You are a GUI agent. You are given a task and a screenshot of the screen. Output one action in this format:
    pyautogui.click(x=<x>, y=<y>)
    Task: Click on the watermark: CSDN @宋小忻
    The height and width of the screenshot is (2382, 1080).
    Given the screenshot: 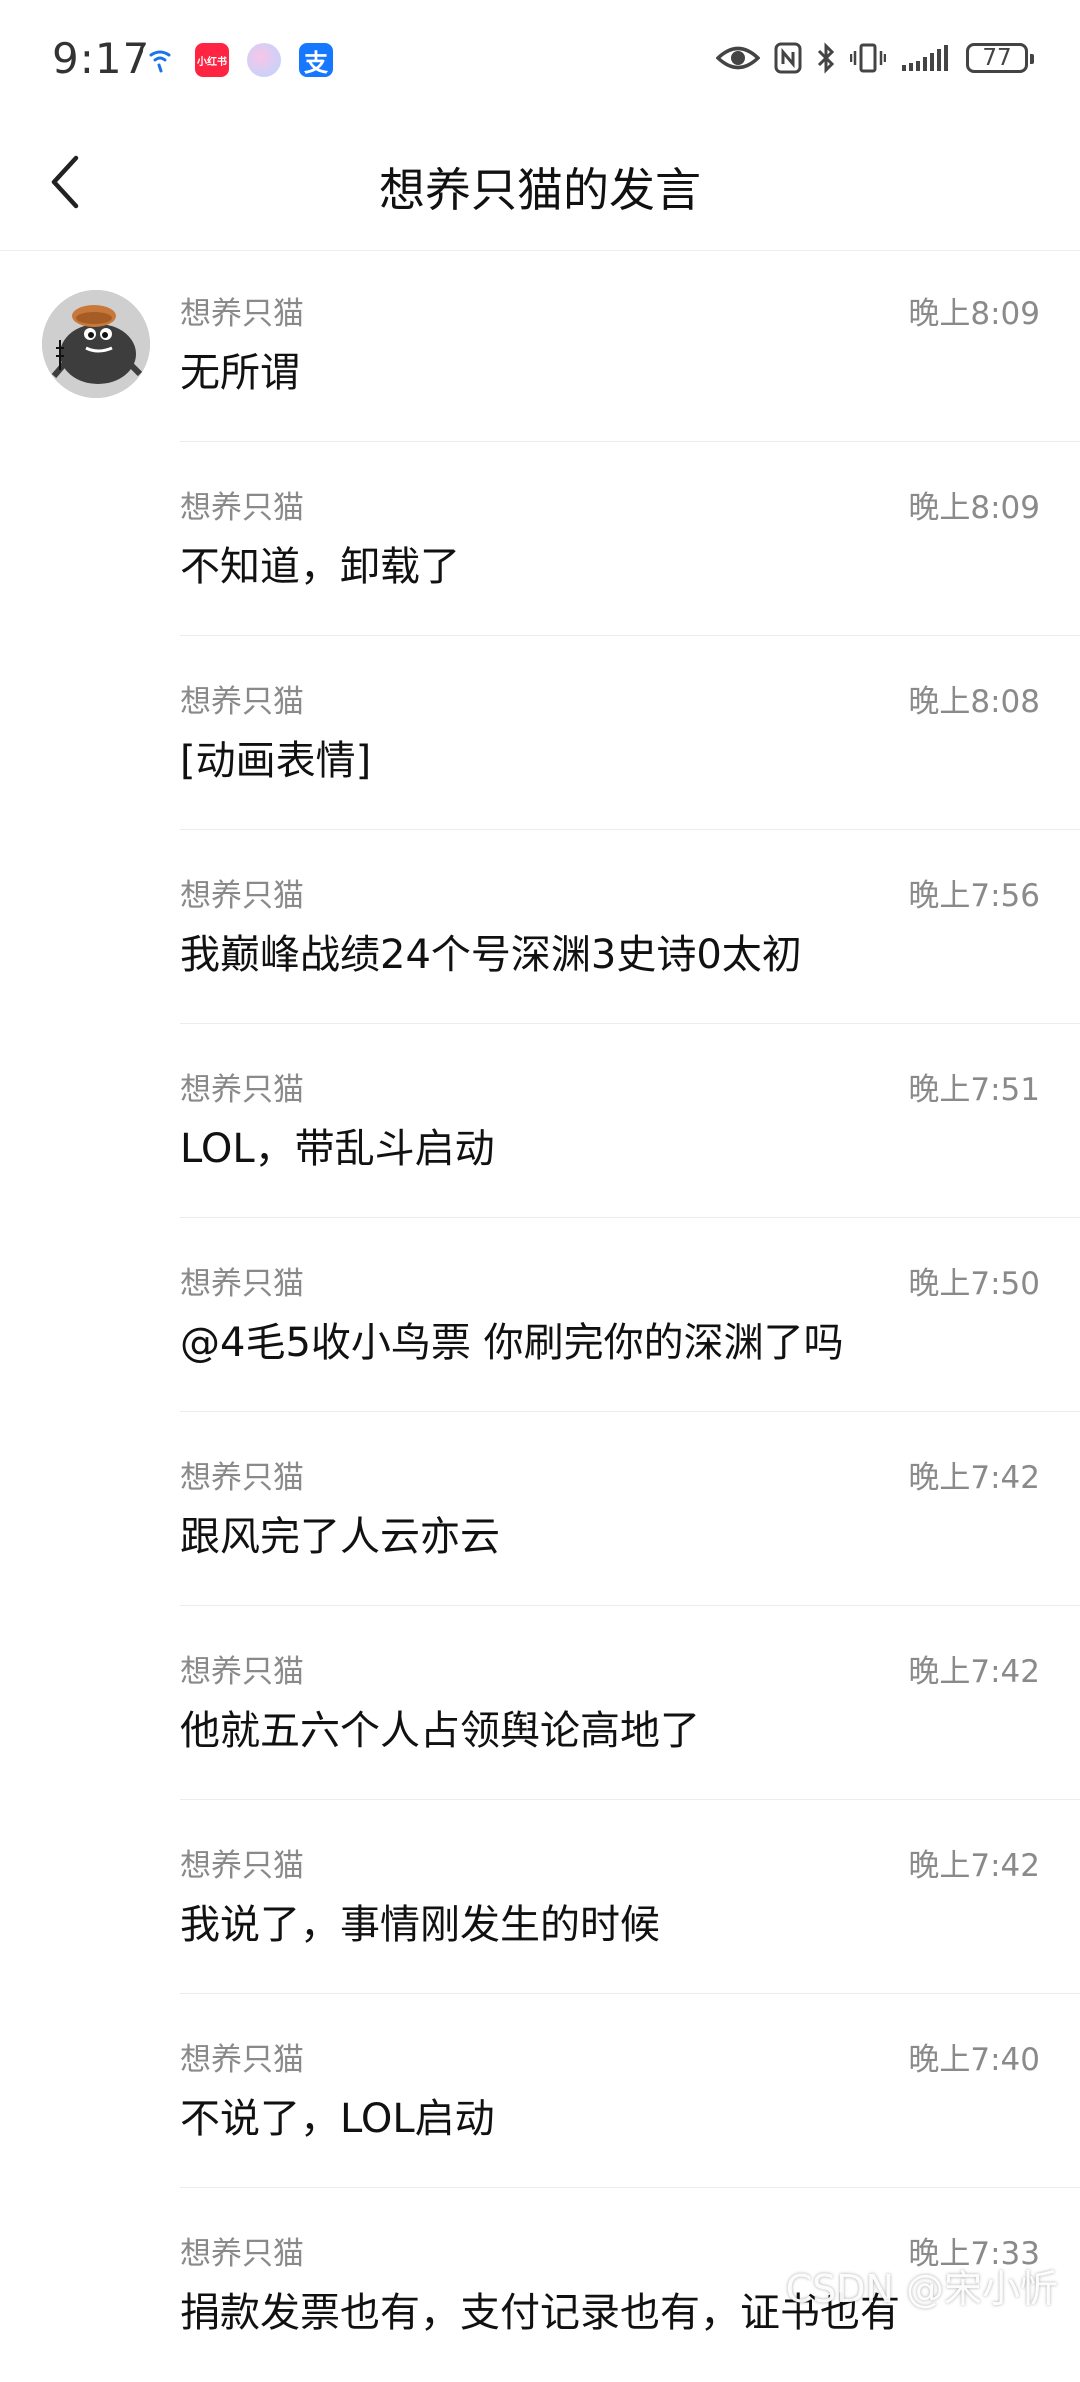 What is the action you would take?
    pyautogui.click(x=922, y=2285)
    